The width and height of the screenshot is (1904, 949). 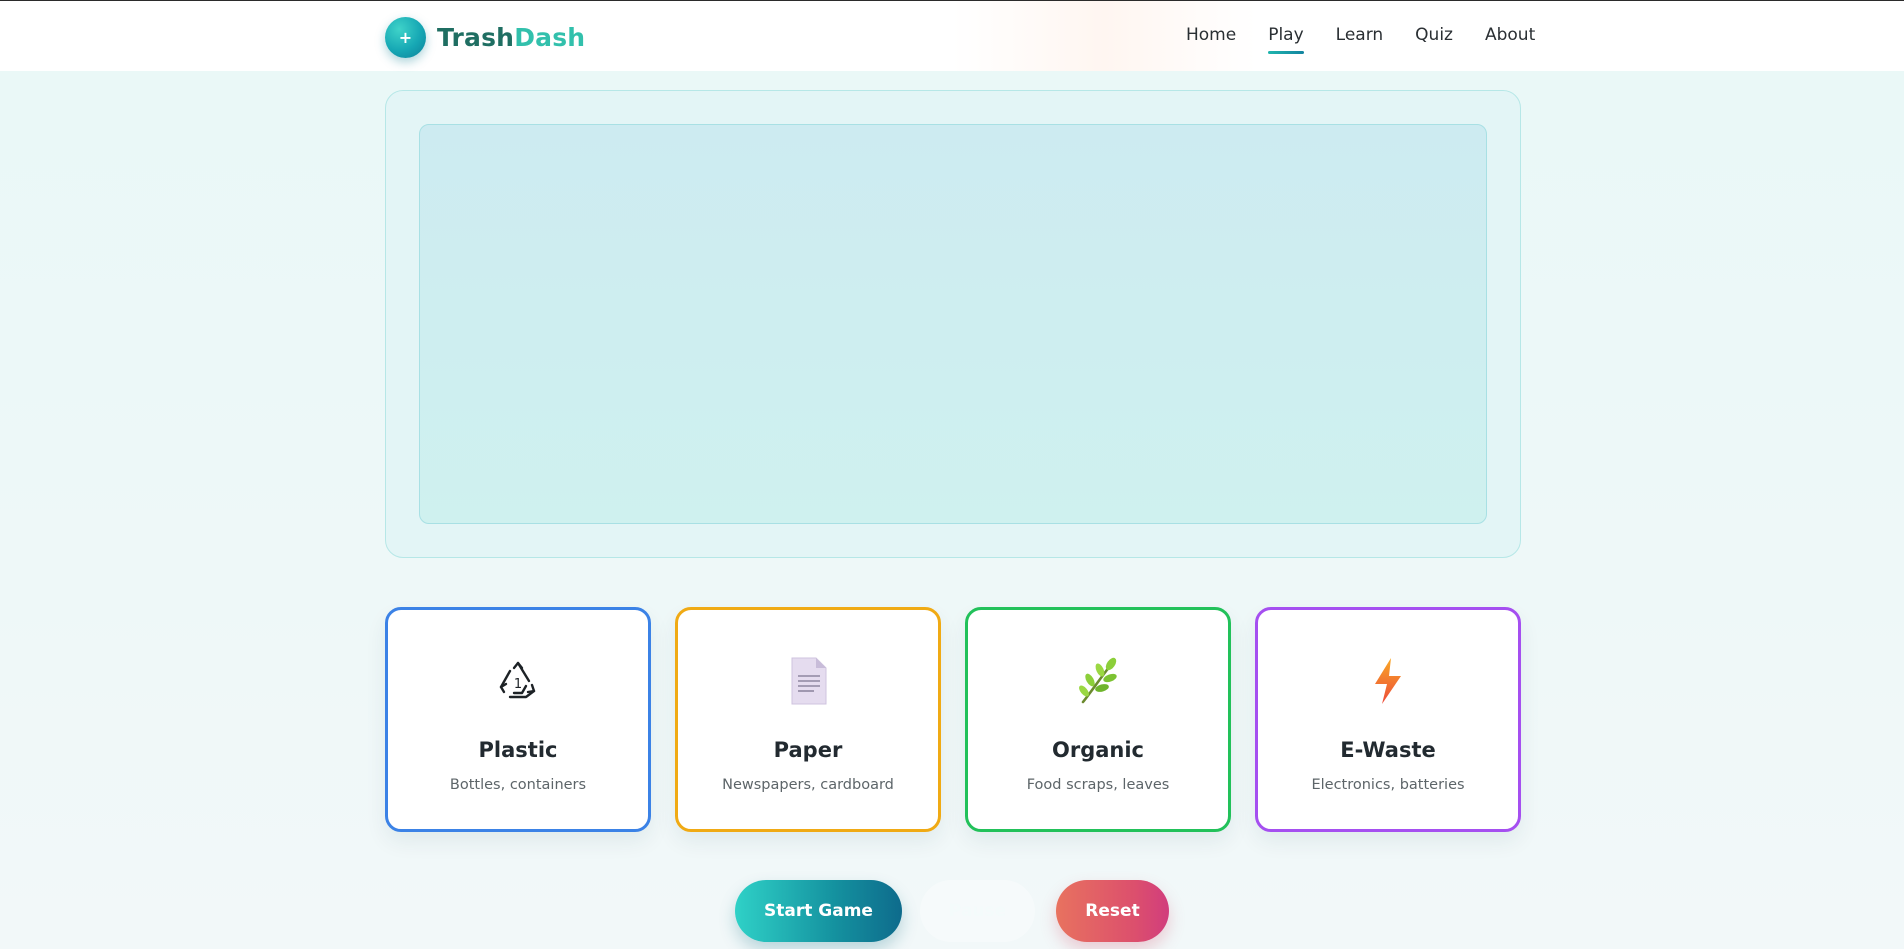 What do you see at coordinates (808, 719) in the screenshot?
I see `bin-paper: Paper Newspapers, cardboard` at bounding box center [808, 719].